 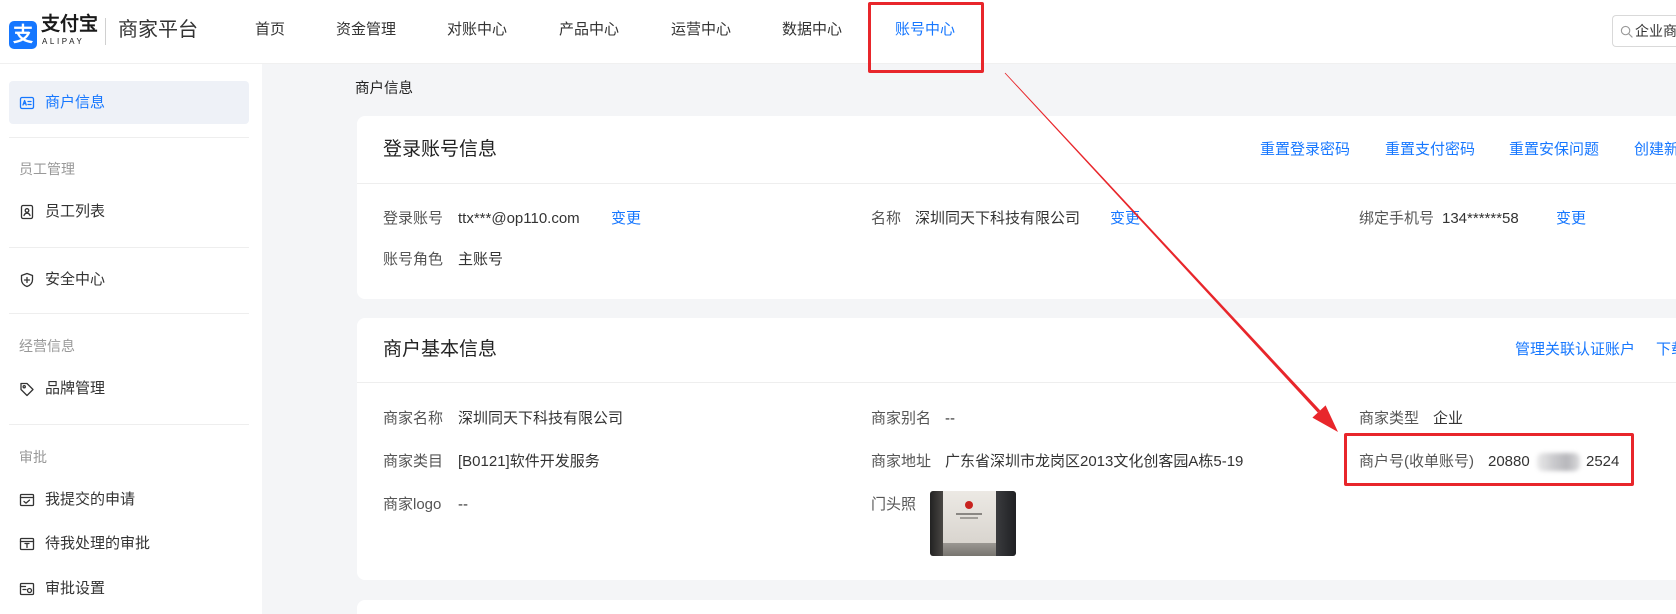 What do you see at coordinates (90, 499) in the screenshot?
I see `sidebar-item-label: 我提交的申请` at bounding box center [90, 499].